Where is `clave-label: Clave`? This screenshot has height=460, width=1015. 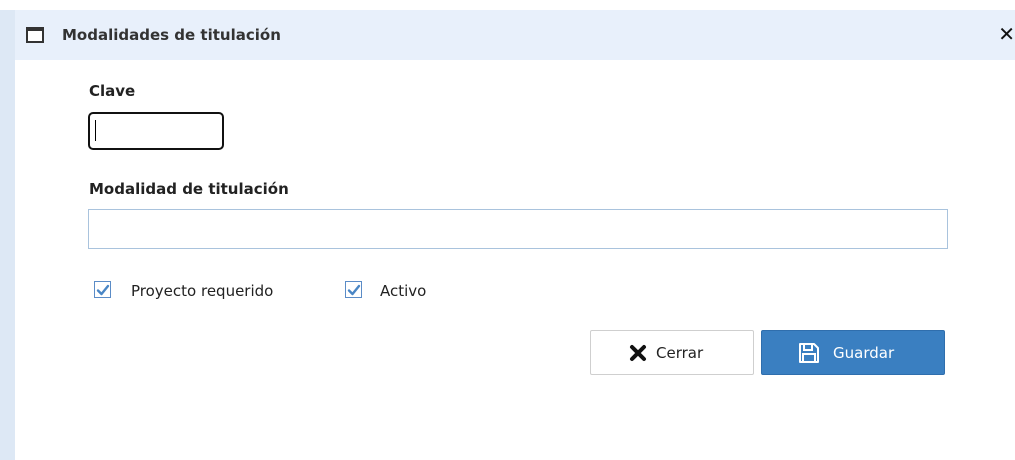
clave-label: Clave is located at coordinates (112, 91).